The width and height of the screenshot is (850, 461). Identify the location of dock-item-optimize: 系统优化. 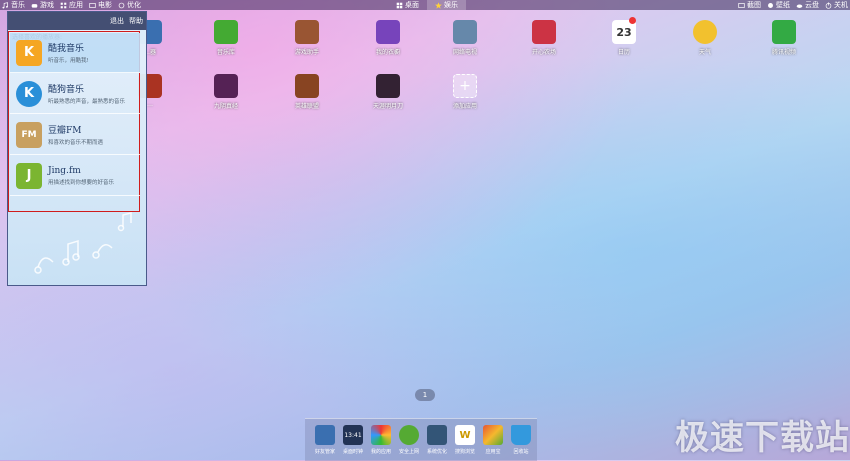
(437, 440).